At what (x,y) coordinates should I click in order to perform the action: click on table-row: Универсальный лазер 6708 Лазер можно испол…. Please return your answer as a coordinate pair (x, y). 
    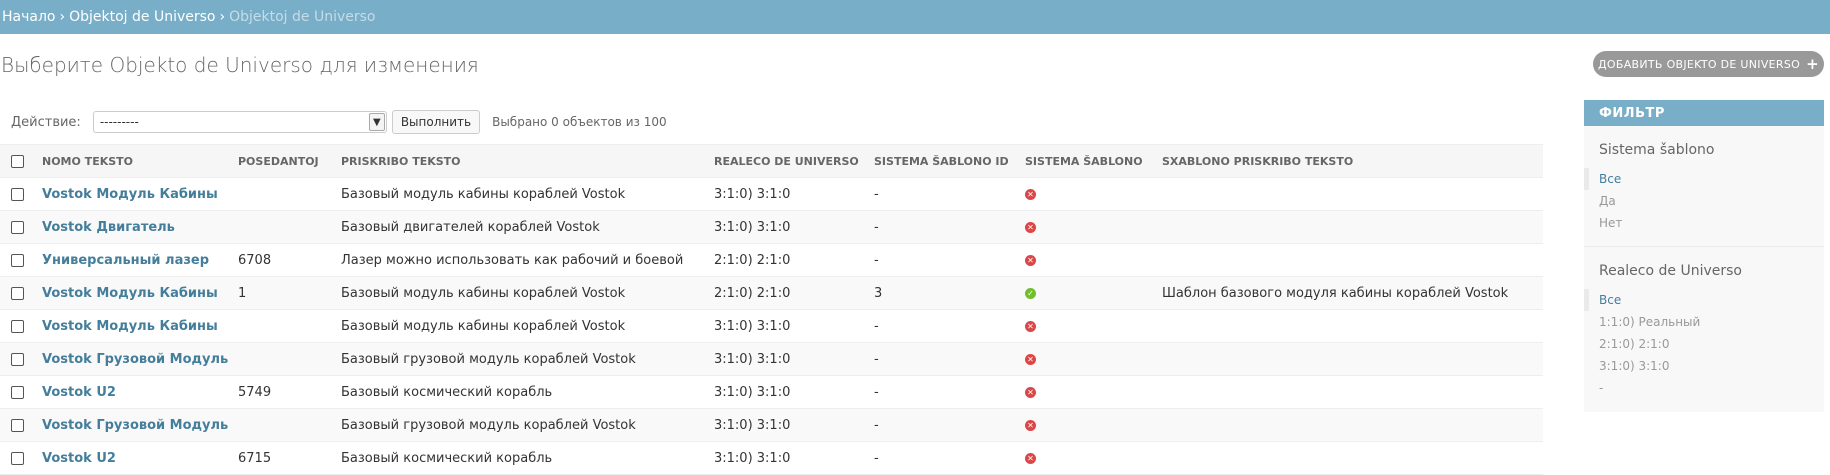
    Looking at the image, I should click on (771, 260).